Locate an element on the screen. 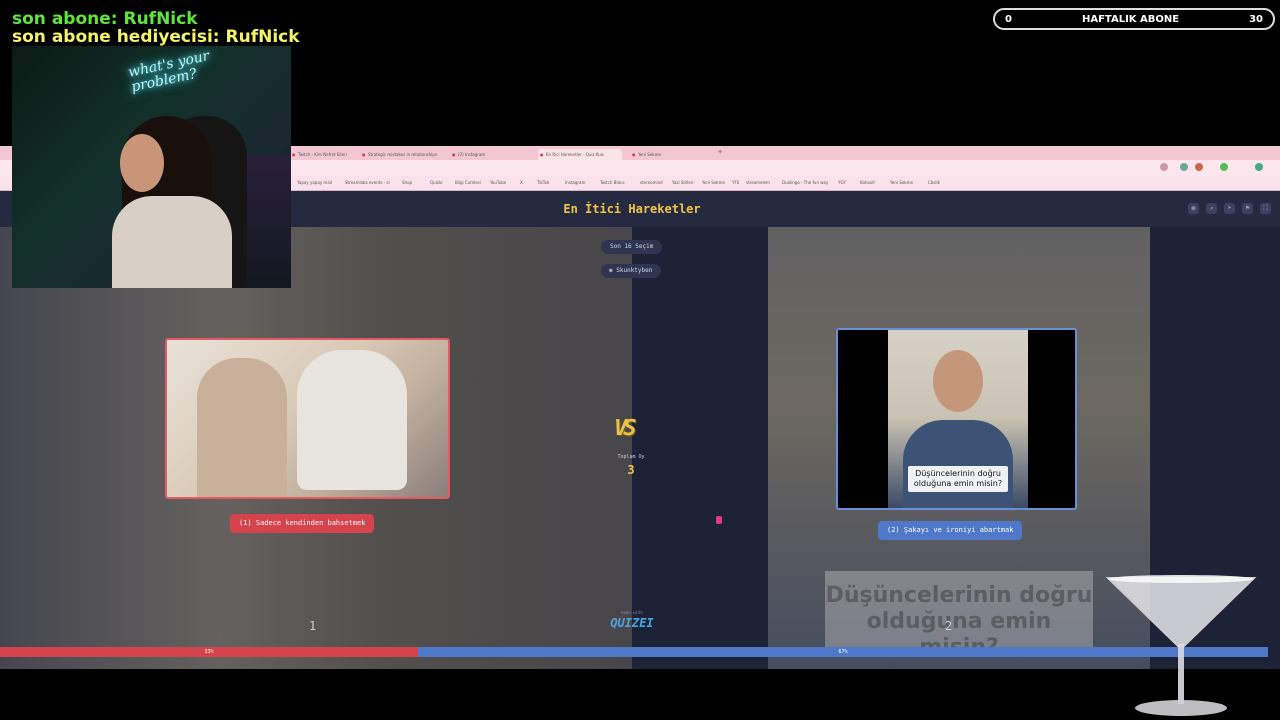 This screenshot has height=720, width=1280. total-votes-label: Toplam Oy is located at coordinates (631, 457).